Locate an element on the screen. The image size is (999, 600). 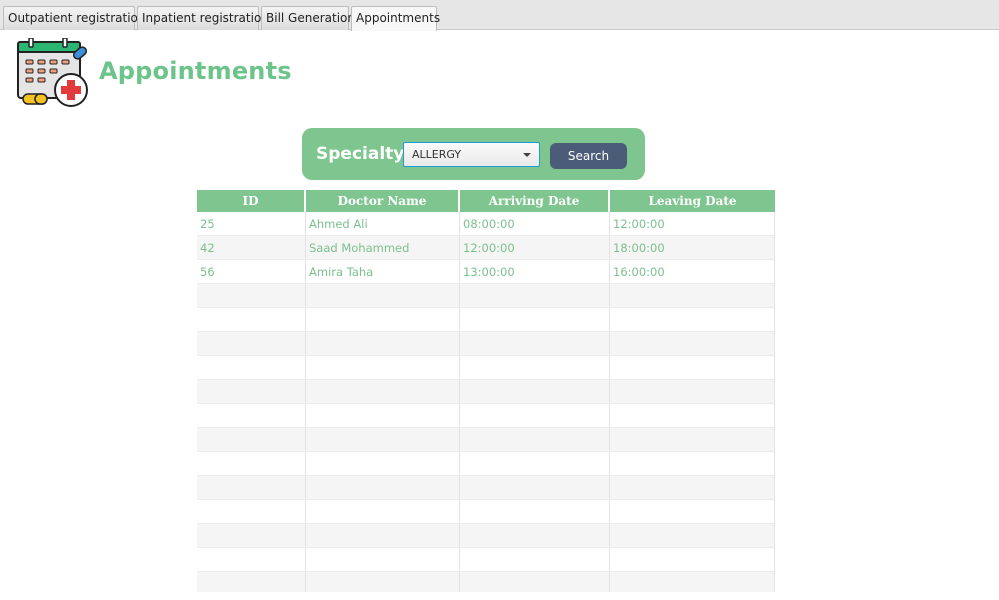
specialty-search-panel: Specialty ALLERGY Search is located at coordinates (473, 154).